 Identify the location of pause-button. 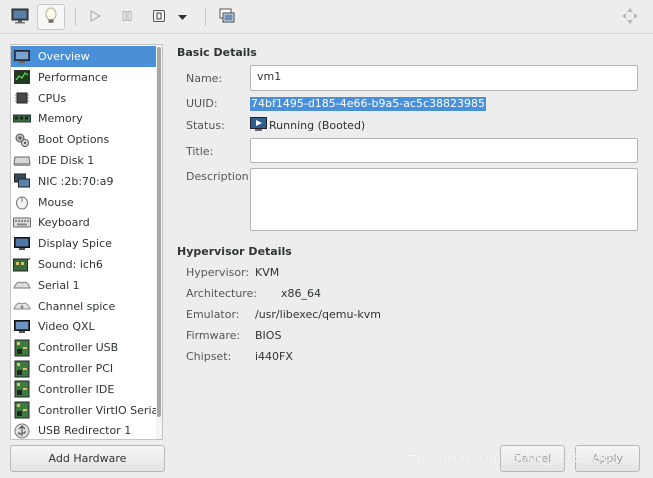
(127, 17).